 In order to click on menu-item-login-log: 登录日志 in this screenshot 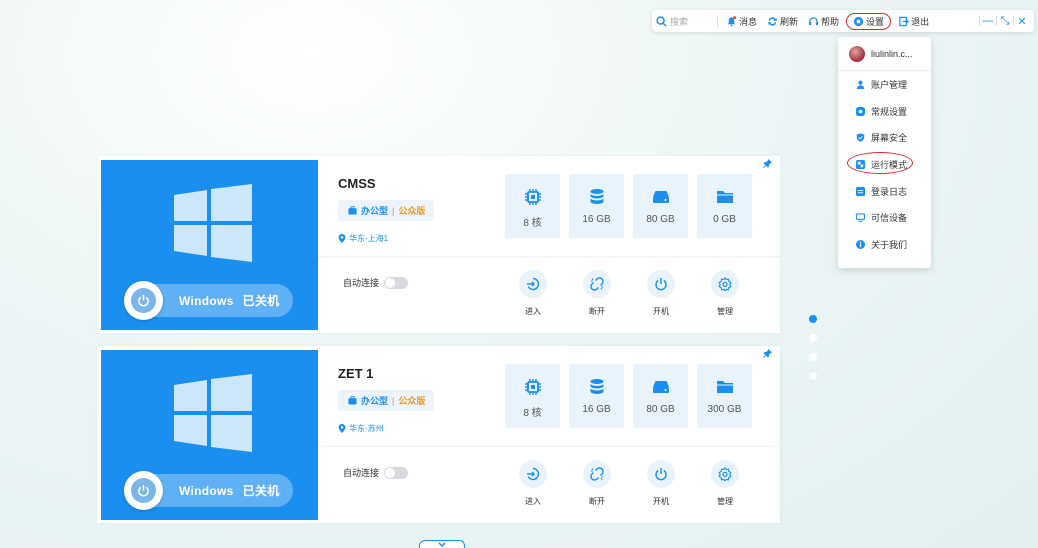, I will do `click(884, 191)`.